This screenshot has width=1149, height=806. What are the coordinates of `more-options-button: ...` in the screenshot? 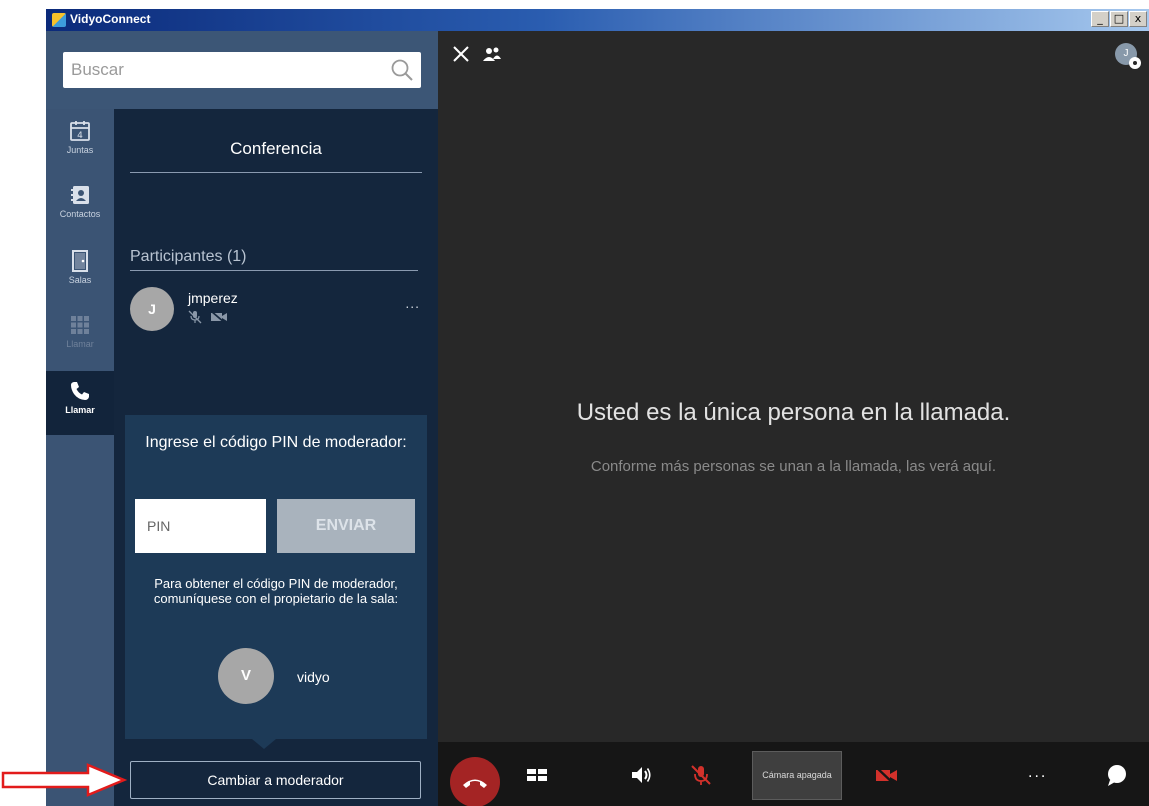 It's located at (1041, 775).